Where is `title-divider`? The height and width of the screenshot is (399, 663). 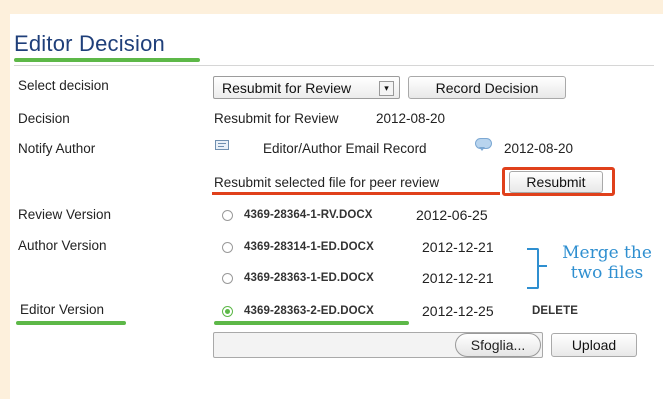 title-divider is located at coordinates (334, 65).